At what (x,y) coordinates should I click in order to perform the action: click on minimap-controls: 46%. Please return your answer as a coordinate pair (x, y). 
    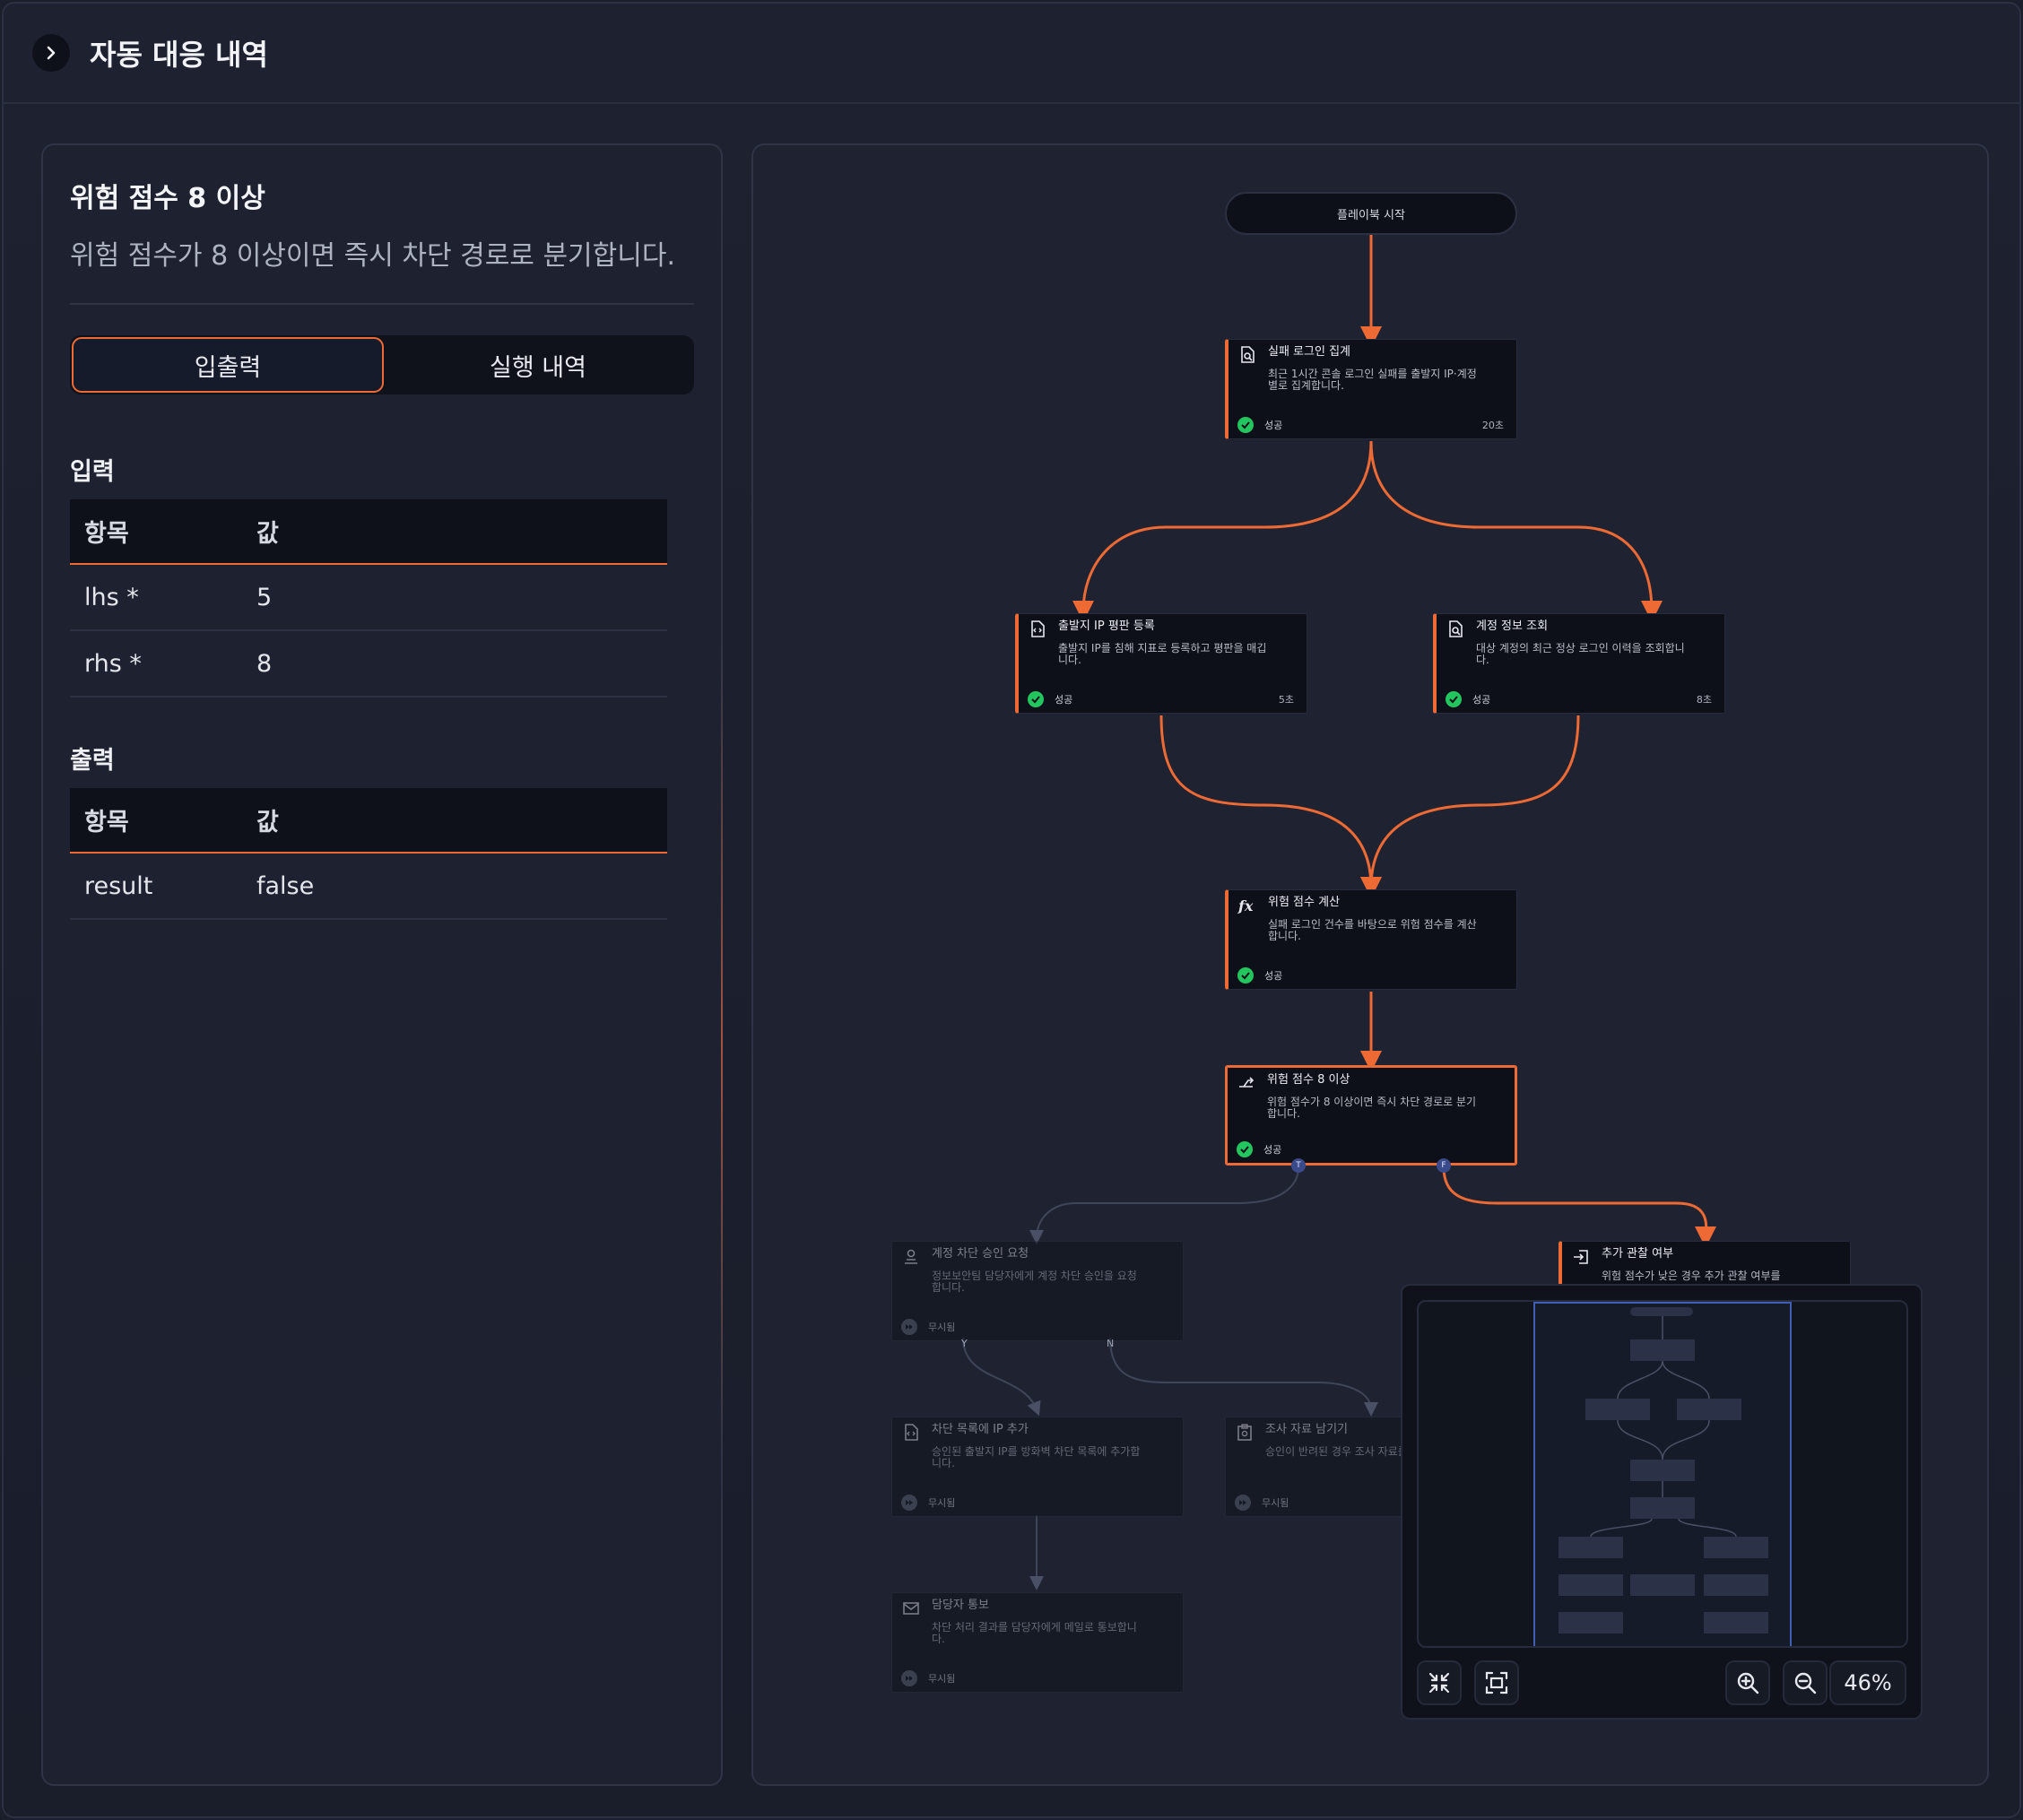
    Looking at the image, I should click on (1662, 1683).